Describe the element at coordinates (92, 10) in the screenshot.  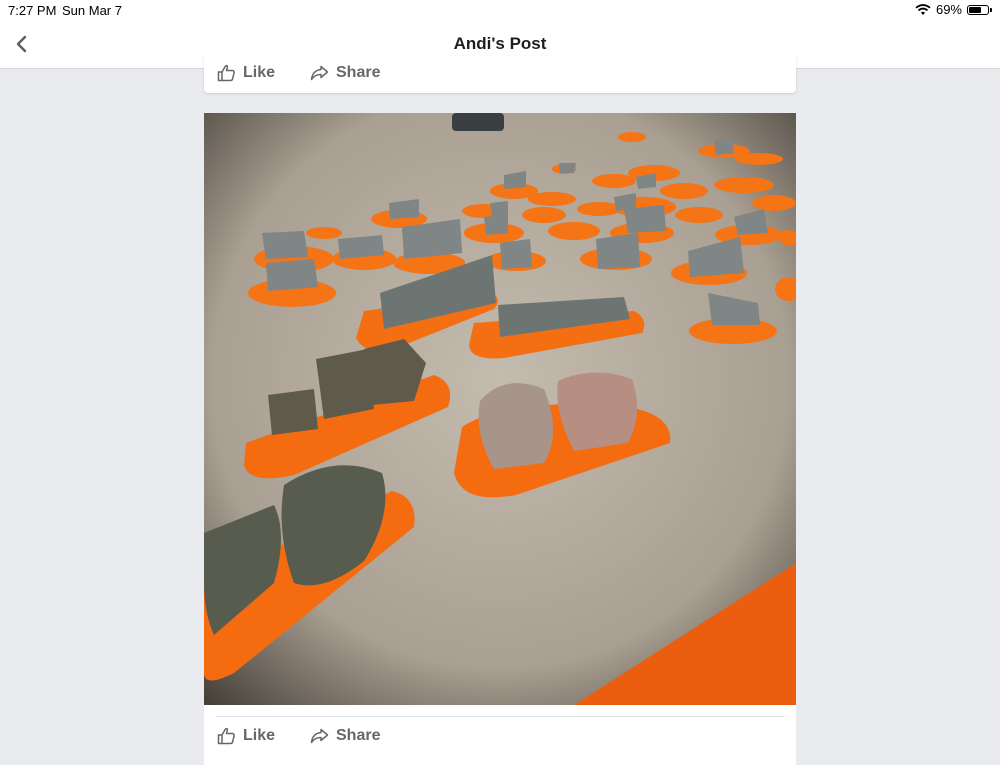
I see `status-date: Sun Mar 7` at that location.